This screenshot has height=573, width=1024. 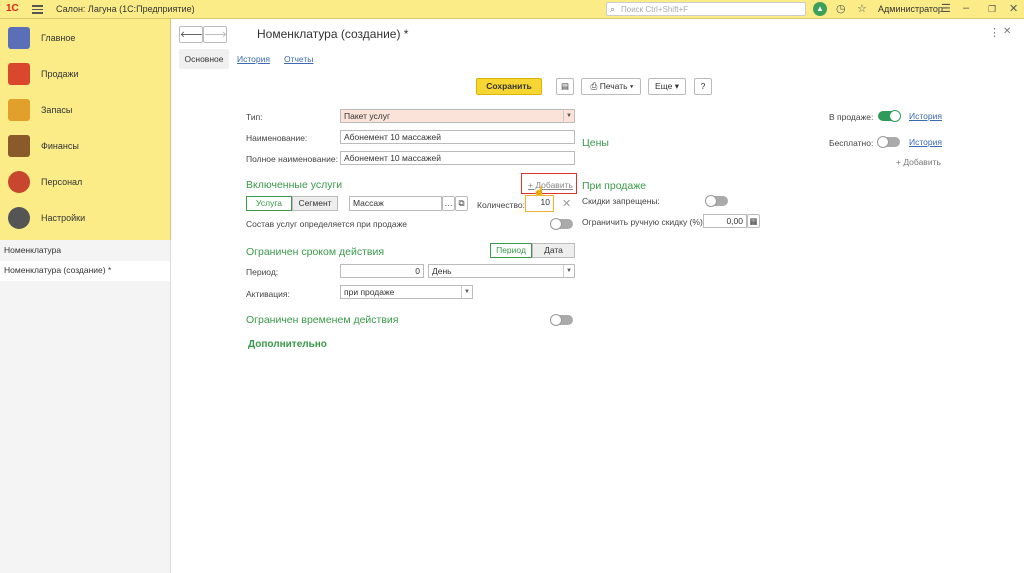 I want to click on segment-date: Дата, so click(x=553, y=250).